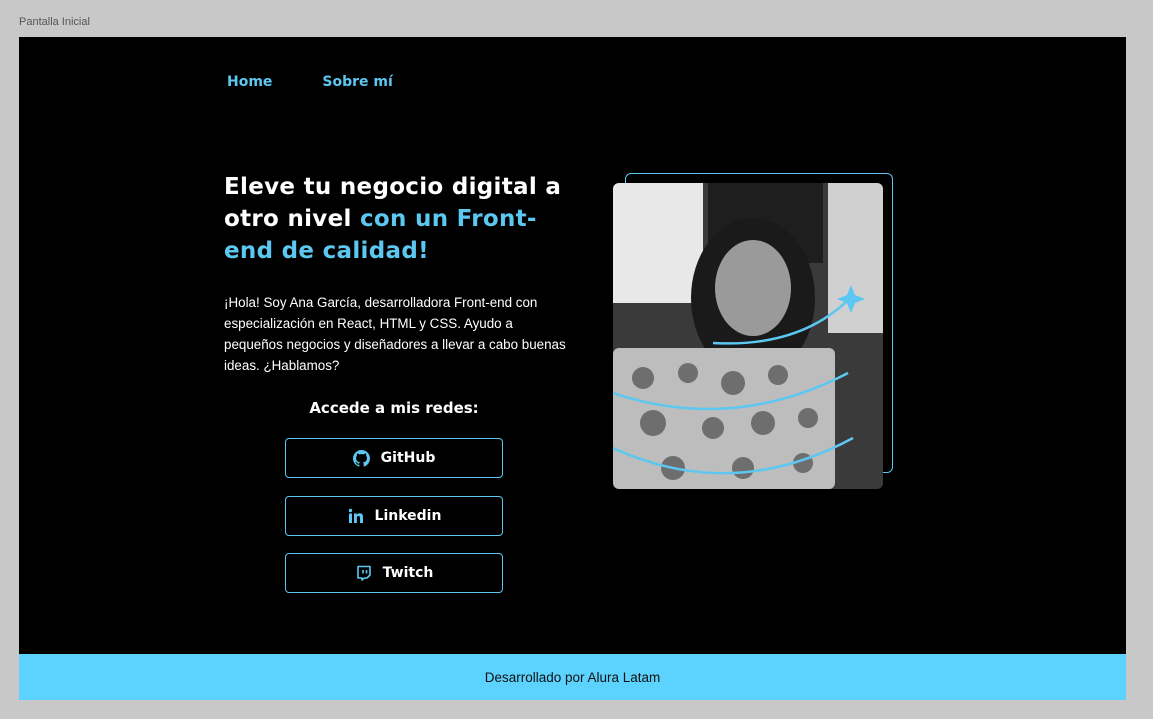 This screenshot has width=1153, height=719. Describe the element at coordinates (394, 408) in the screenshot. I see `social-heading: Accede a mis redes:` at that location.